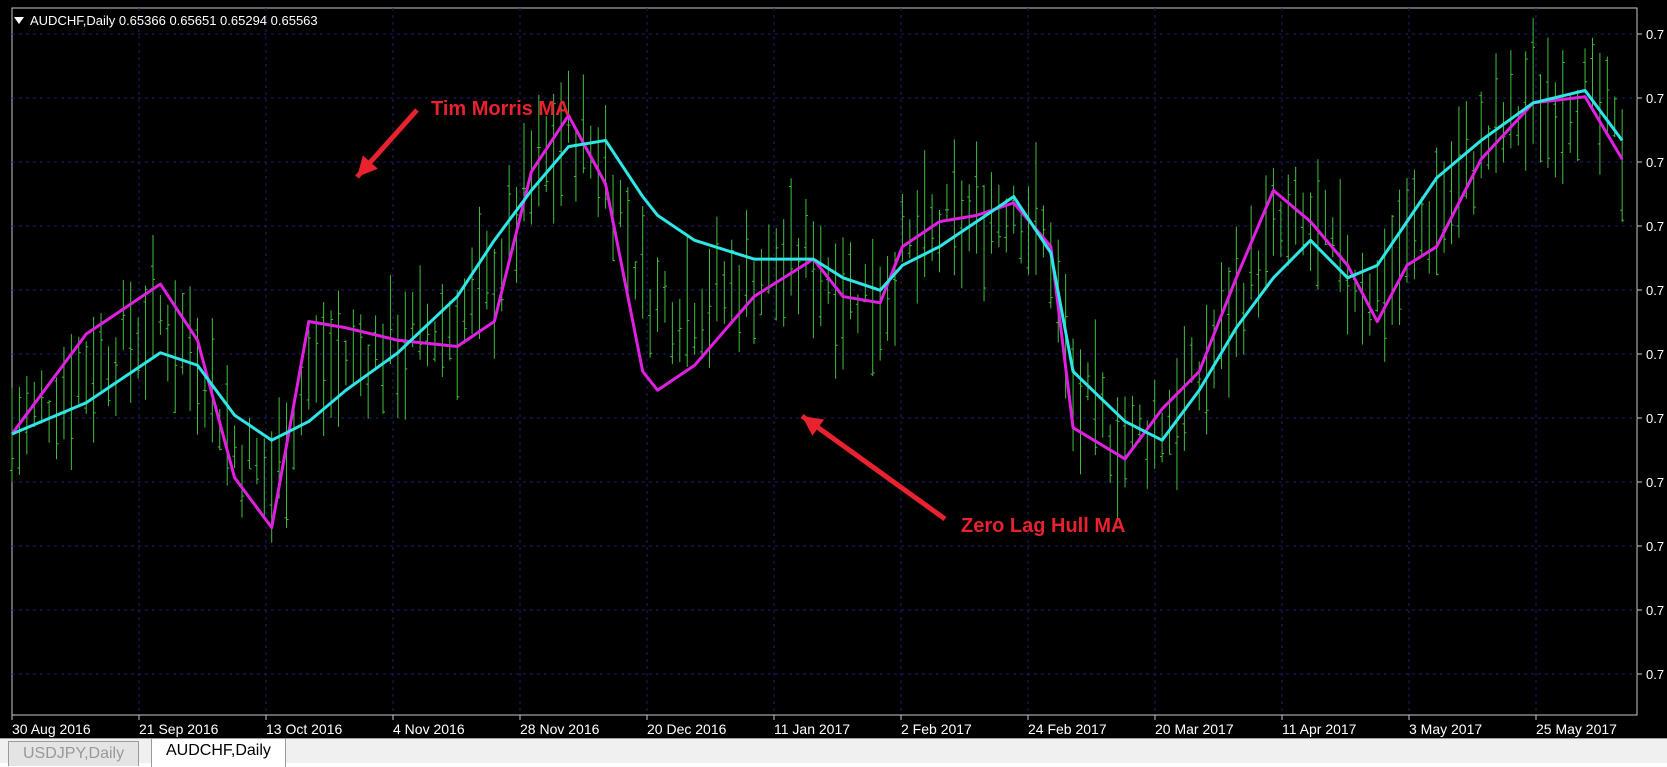 This screenshot has width=1667, height=767. What do you see at coordinates (1067, 729) in the screenshot?
I see `x-tick-label: 24 Feb 2017` at bounding box center [1067, 729].